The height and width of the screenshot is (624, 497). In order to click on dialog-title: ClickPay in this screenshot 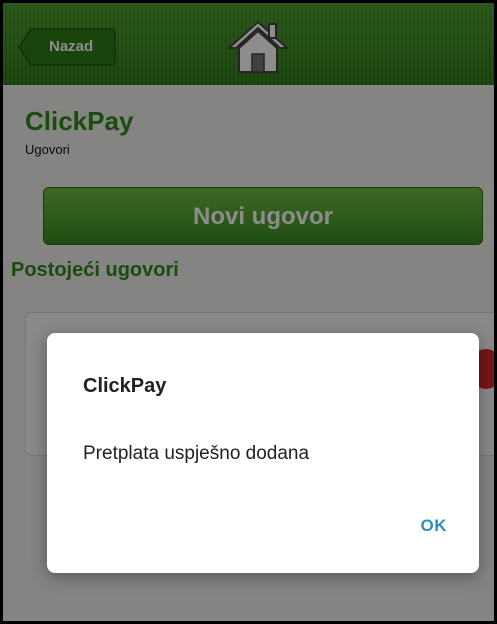, I will do `click(125, 386)`.